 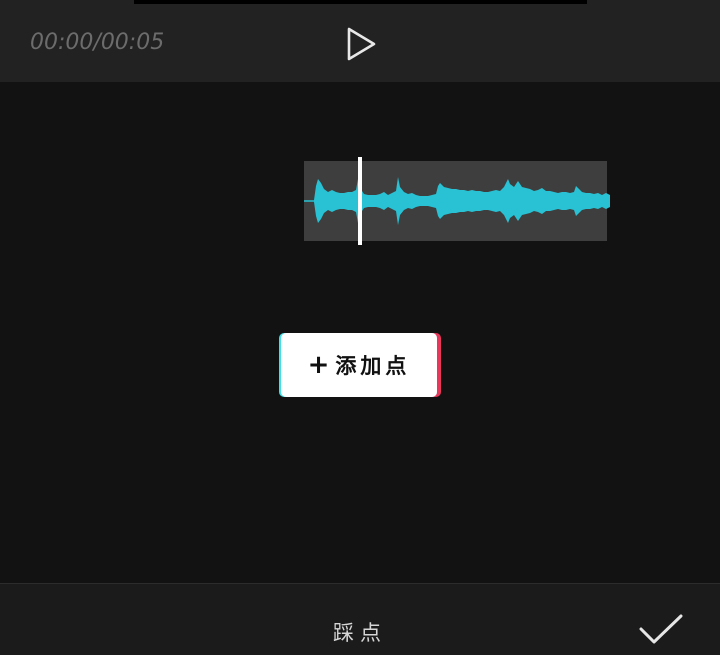 I want to click on add-point-face: + 添加点, so click(x=359, y=365).